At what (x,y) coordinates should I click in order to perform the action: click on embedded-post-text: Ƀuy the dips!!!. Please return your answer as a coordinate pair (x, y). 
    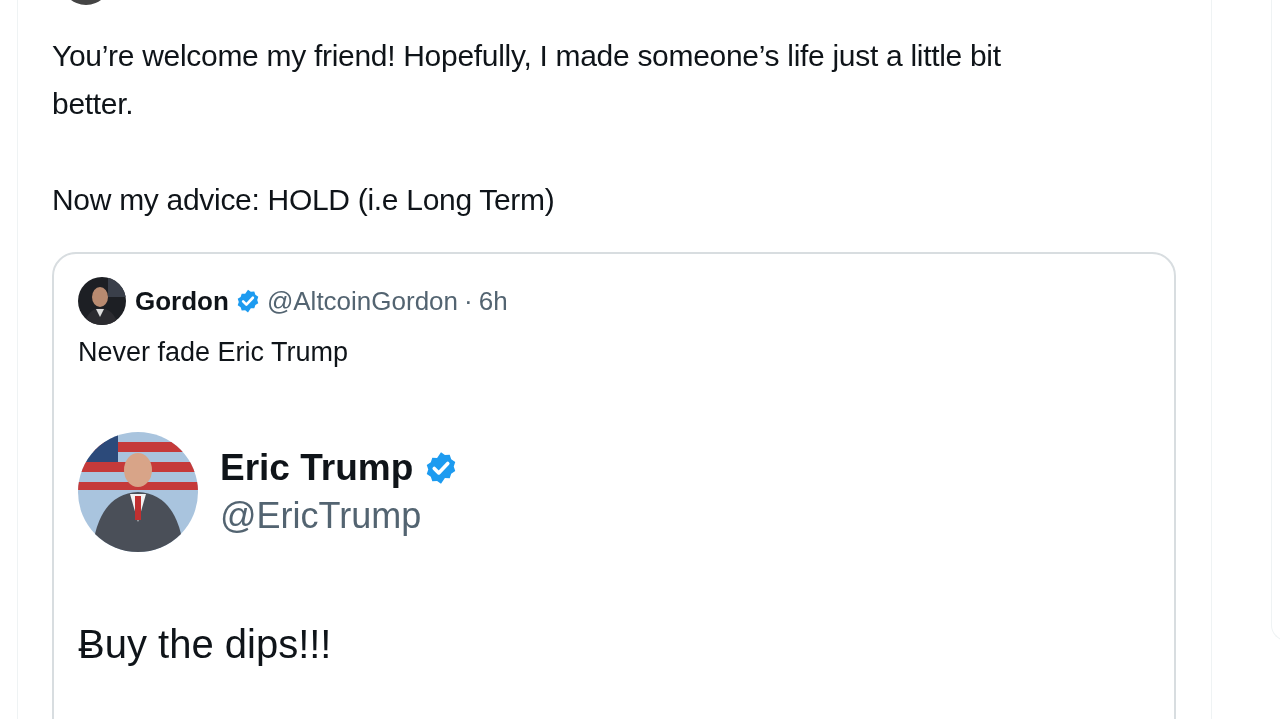
    Looking at the image, I should click on (205, 644).